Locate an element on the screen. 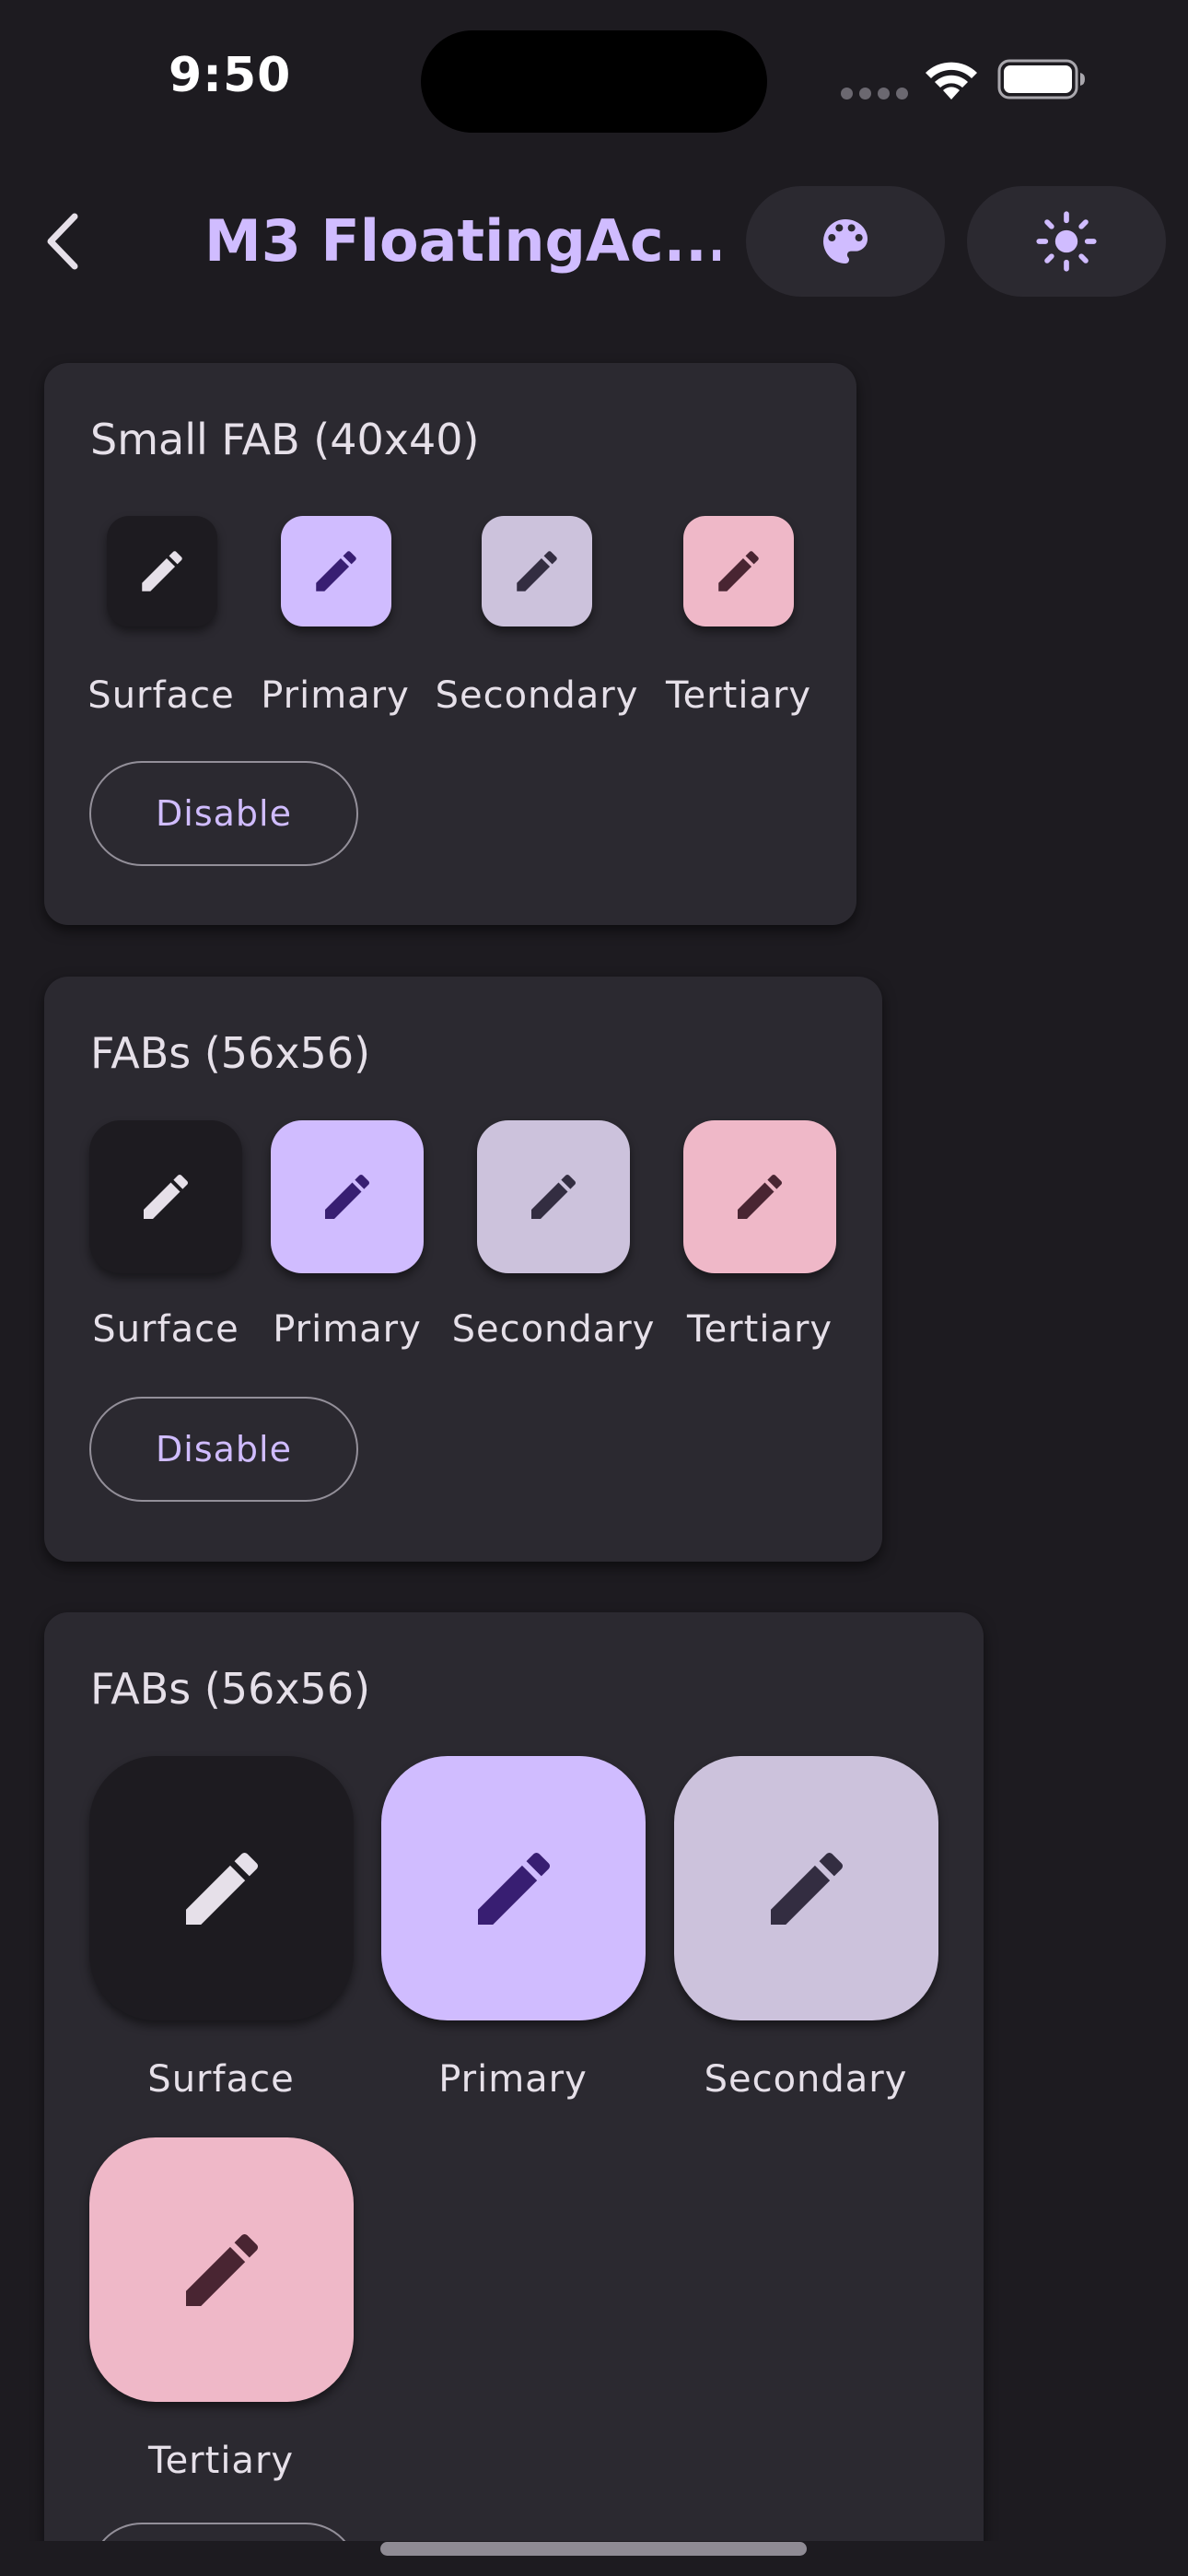 This screenshot has width=1188, height=2576. palette-icon is located at coordinates (845, 241).